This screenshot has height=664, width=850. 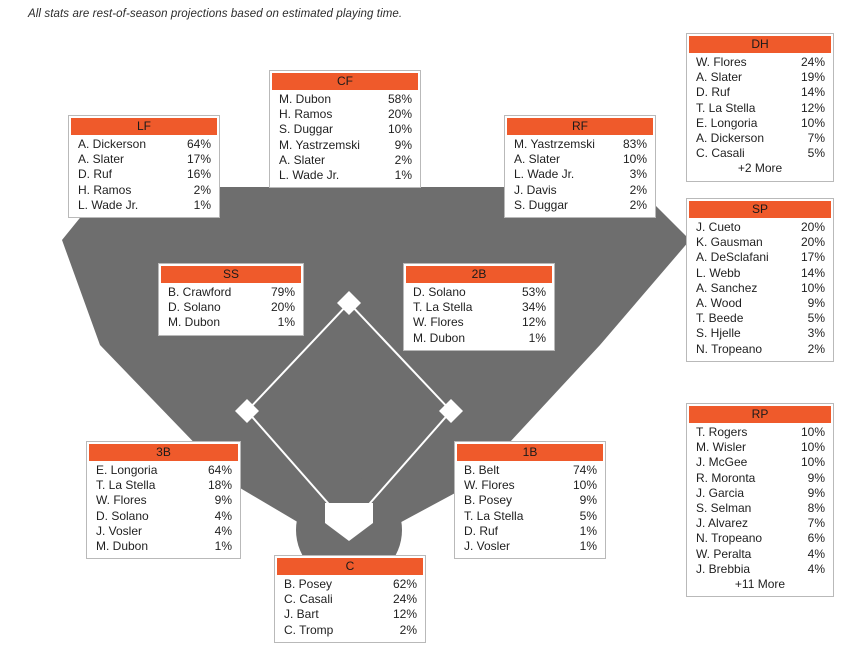 What do you see at coordinates (163, 531) in the screenshot?
I see `player-row: J. Vosler 4%` at bounding box center [163, 531].